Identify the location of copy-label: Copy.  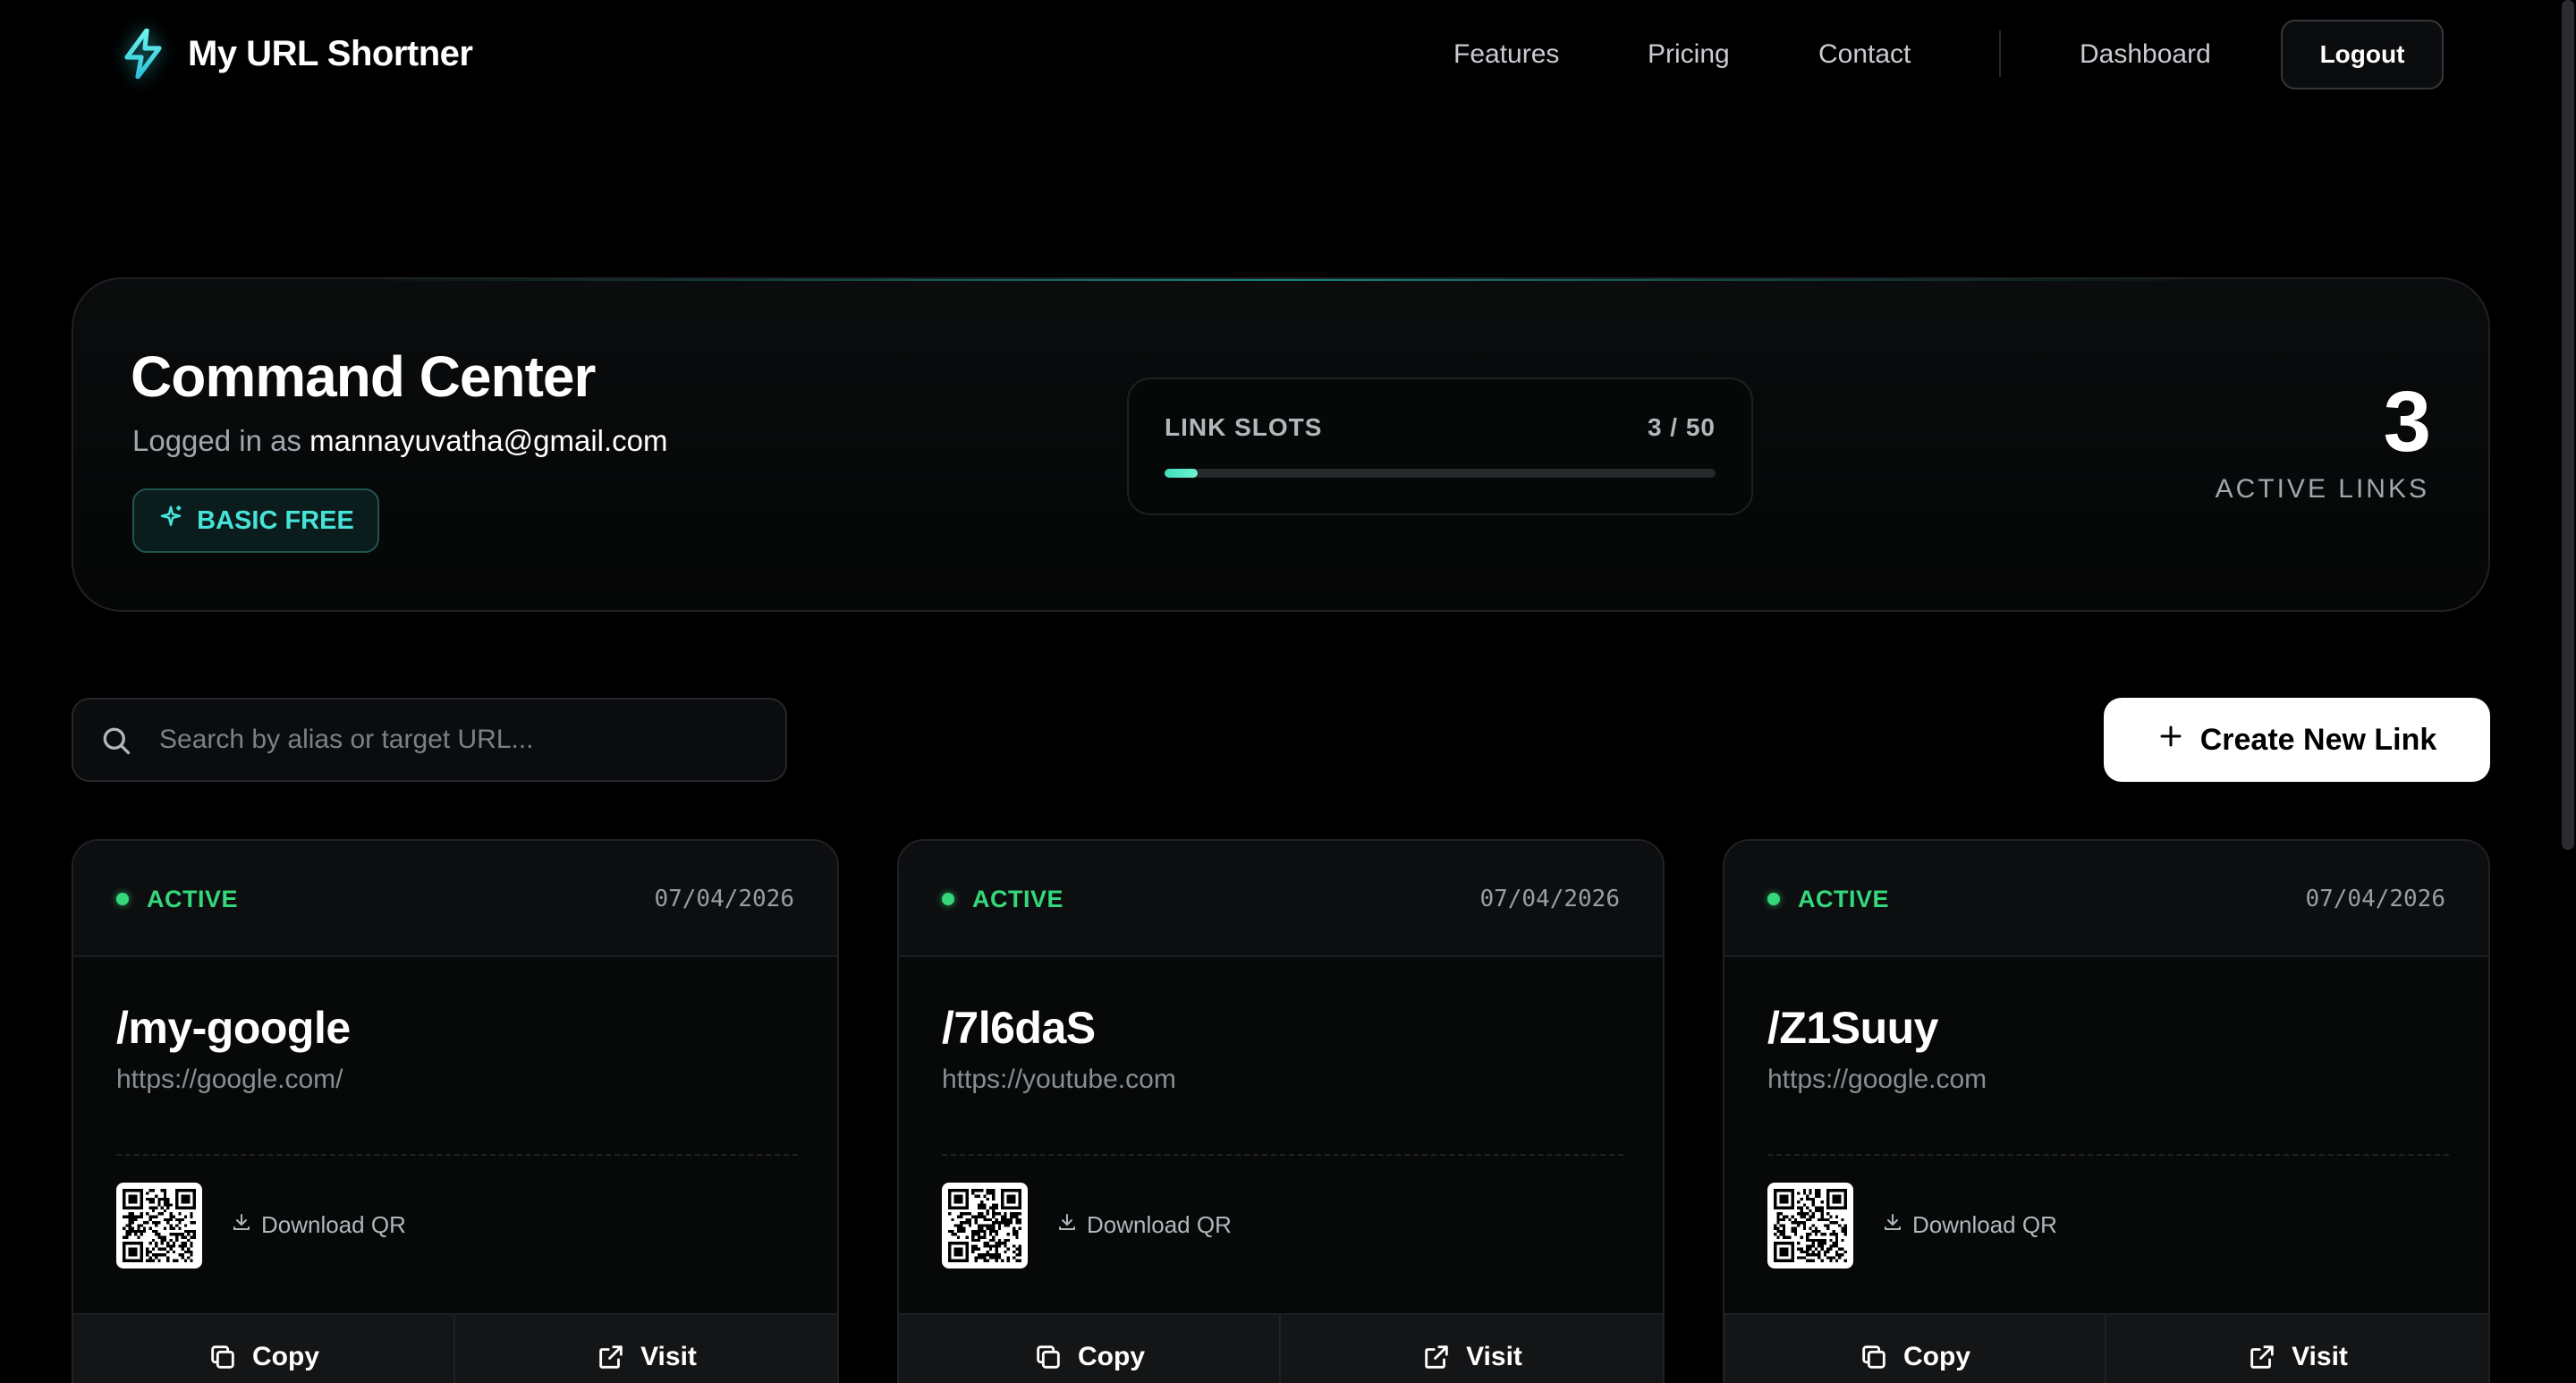
(285, 1357).